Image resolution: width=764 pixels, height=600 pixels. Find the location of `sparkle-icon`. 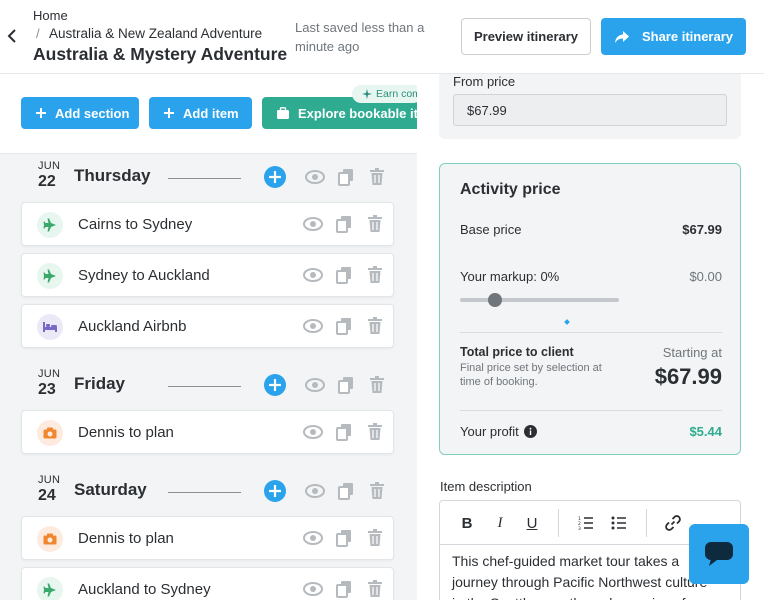

sparkle-icon is located at coordinates (367, 94).